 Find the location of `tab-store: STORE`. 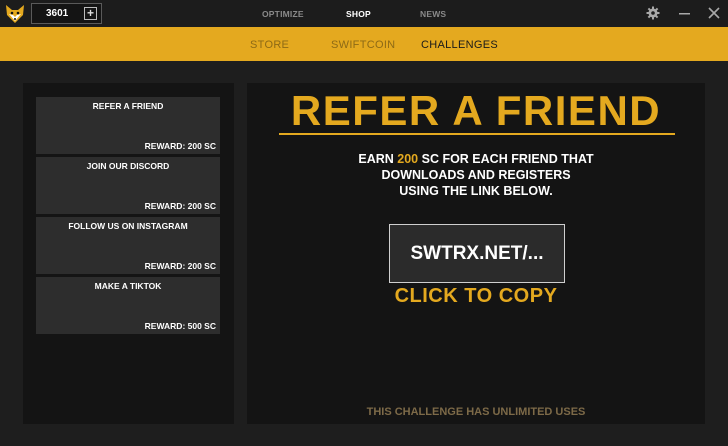

tab-store: STORE is located at coordinates (269, 45).